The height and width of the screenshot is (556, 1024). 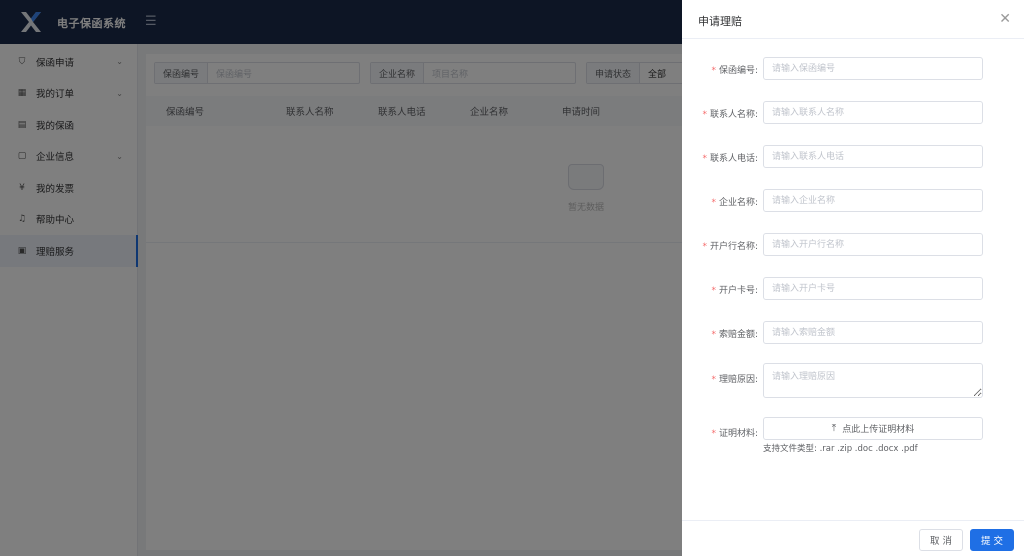 I want to click on form-row-bank-name: * 开户行名称:, so click(x=853, y=245).